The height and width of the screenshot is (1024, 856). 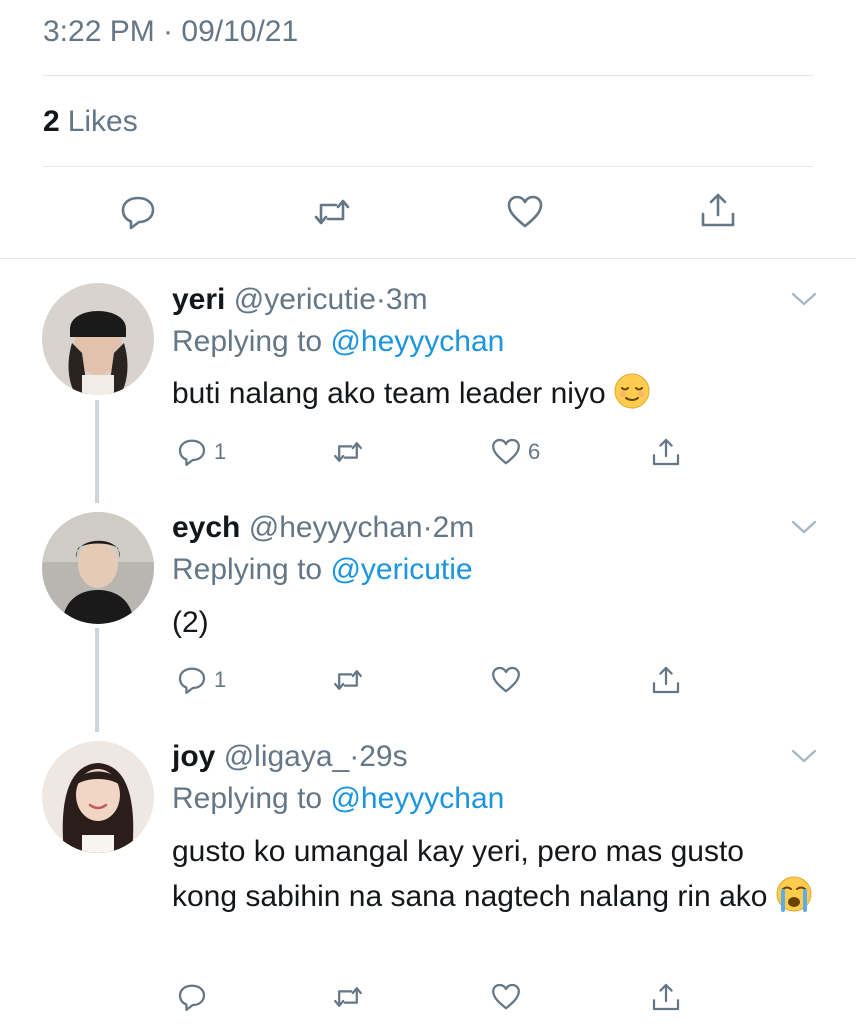 What do you see at coordinates (102, 121) in the screenshot?
I see `likes-label: Likes` at bounding box center [102, 121].